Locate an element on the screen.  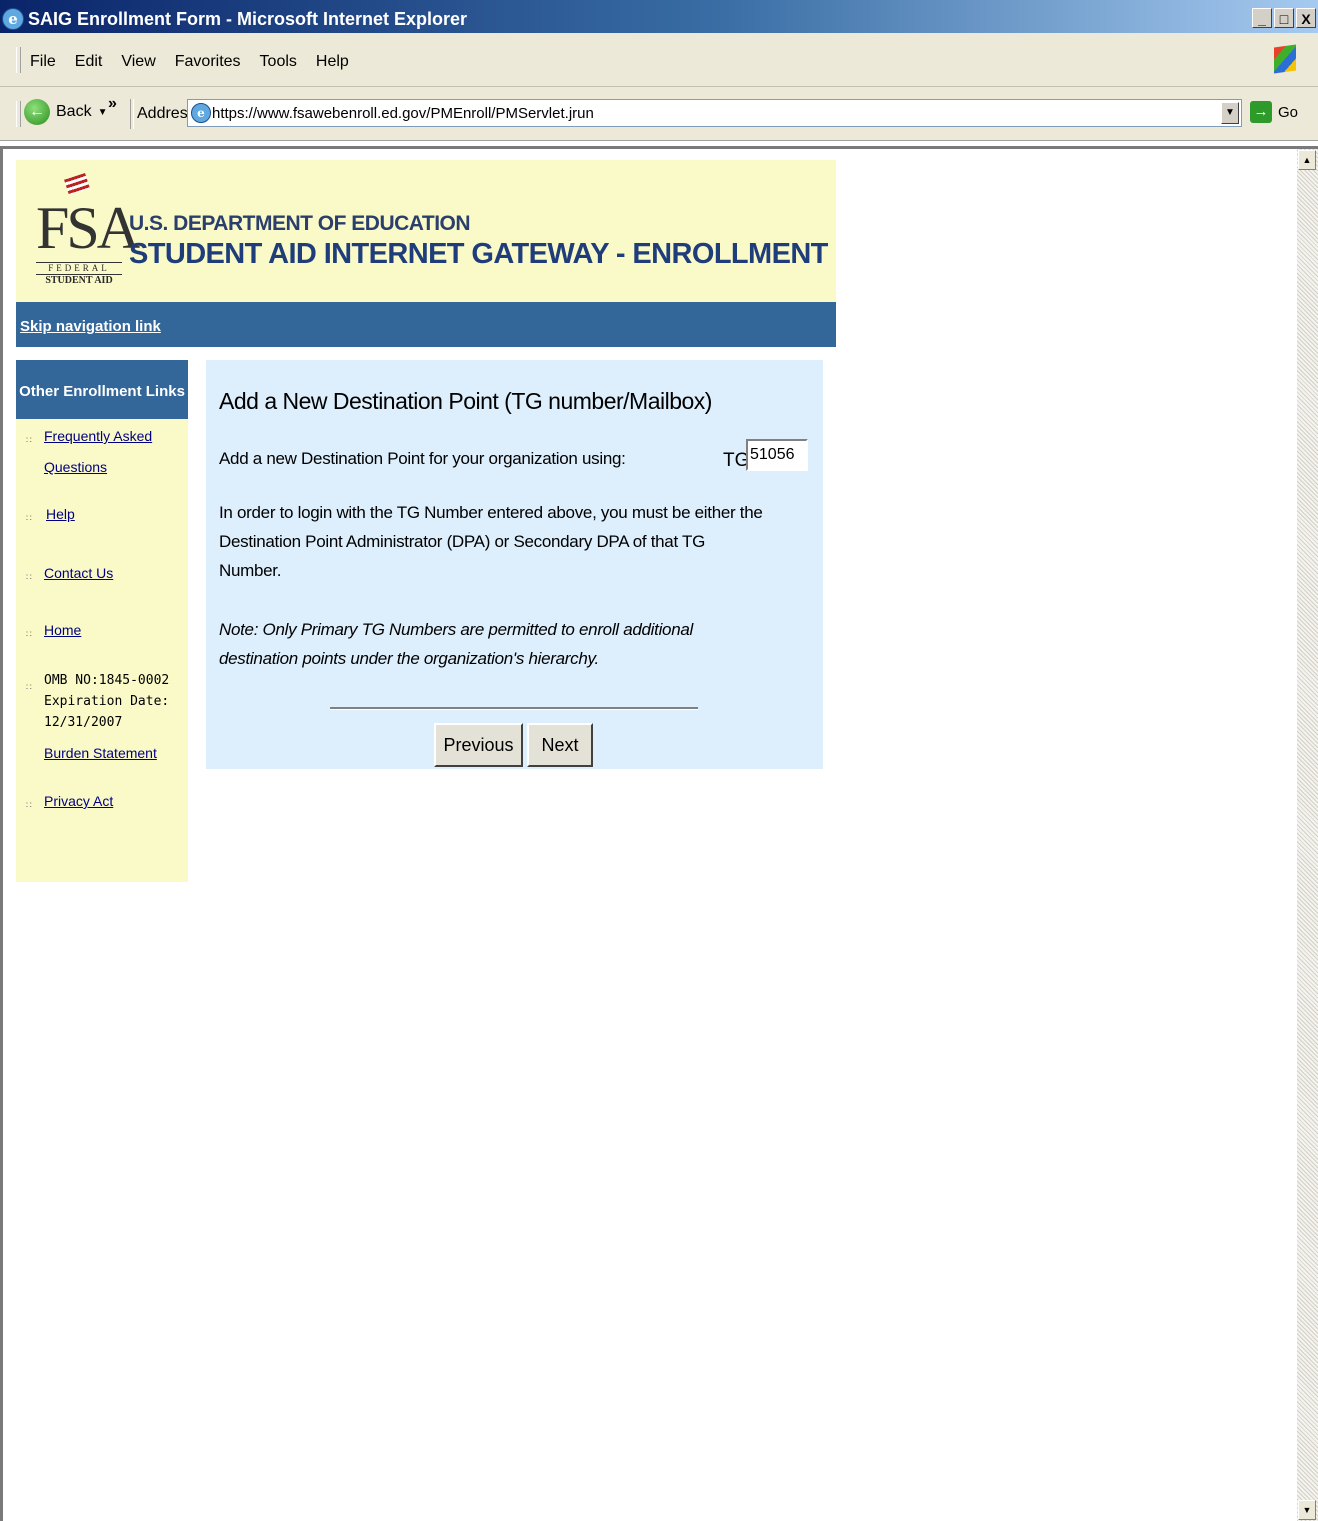
flag-icon is located at coordinates (77, 184).